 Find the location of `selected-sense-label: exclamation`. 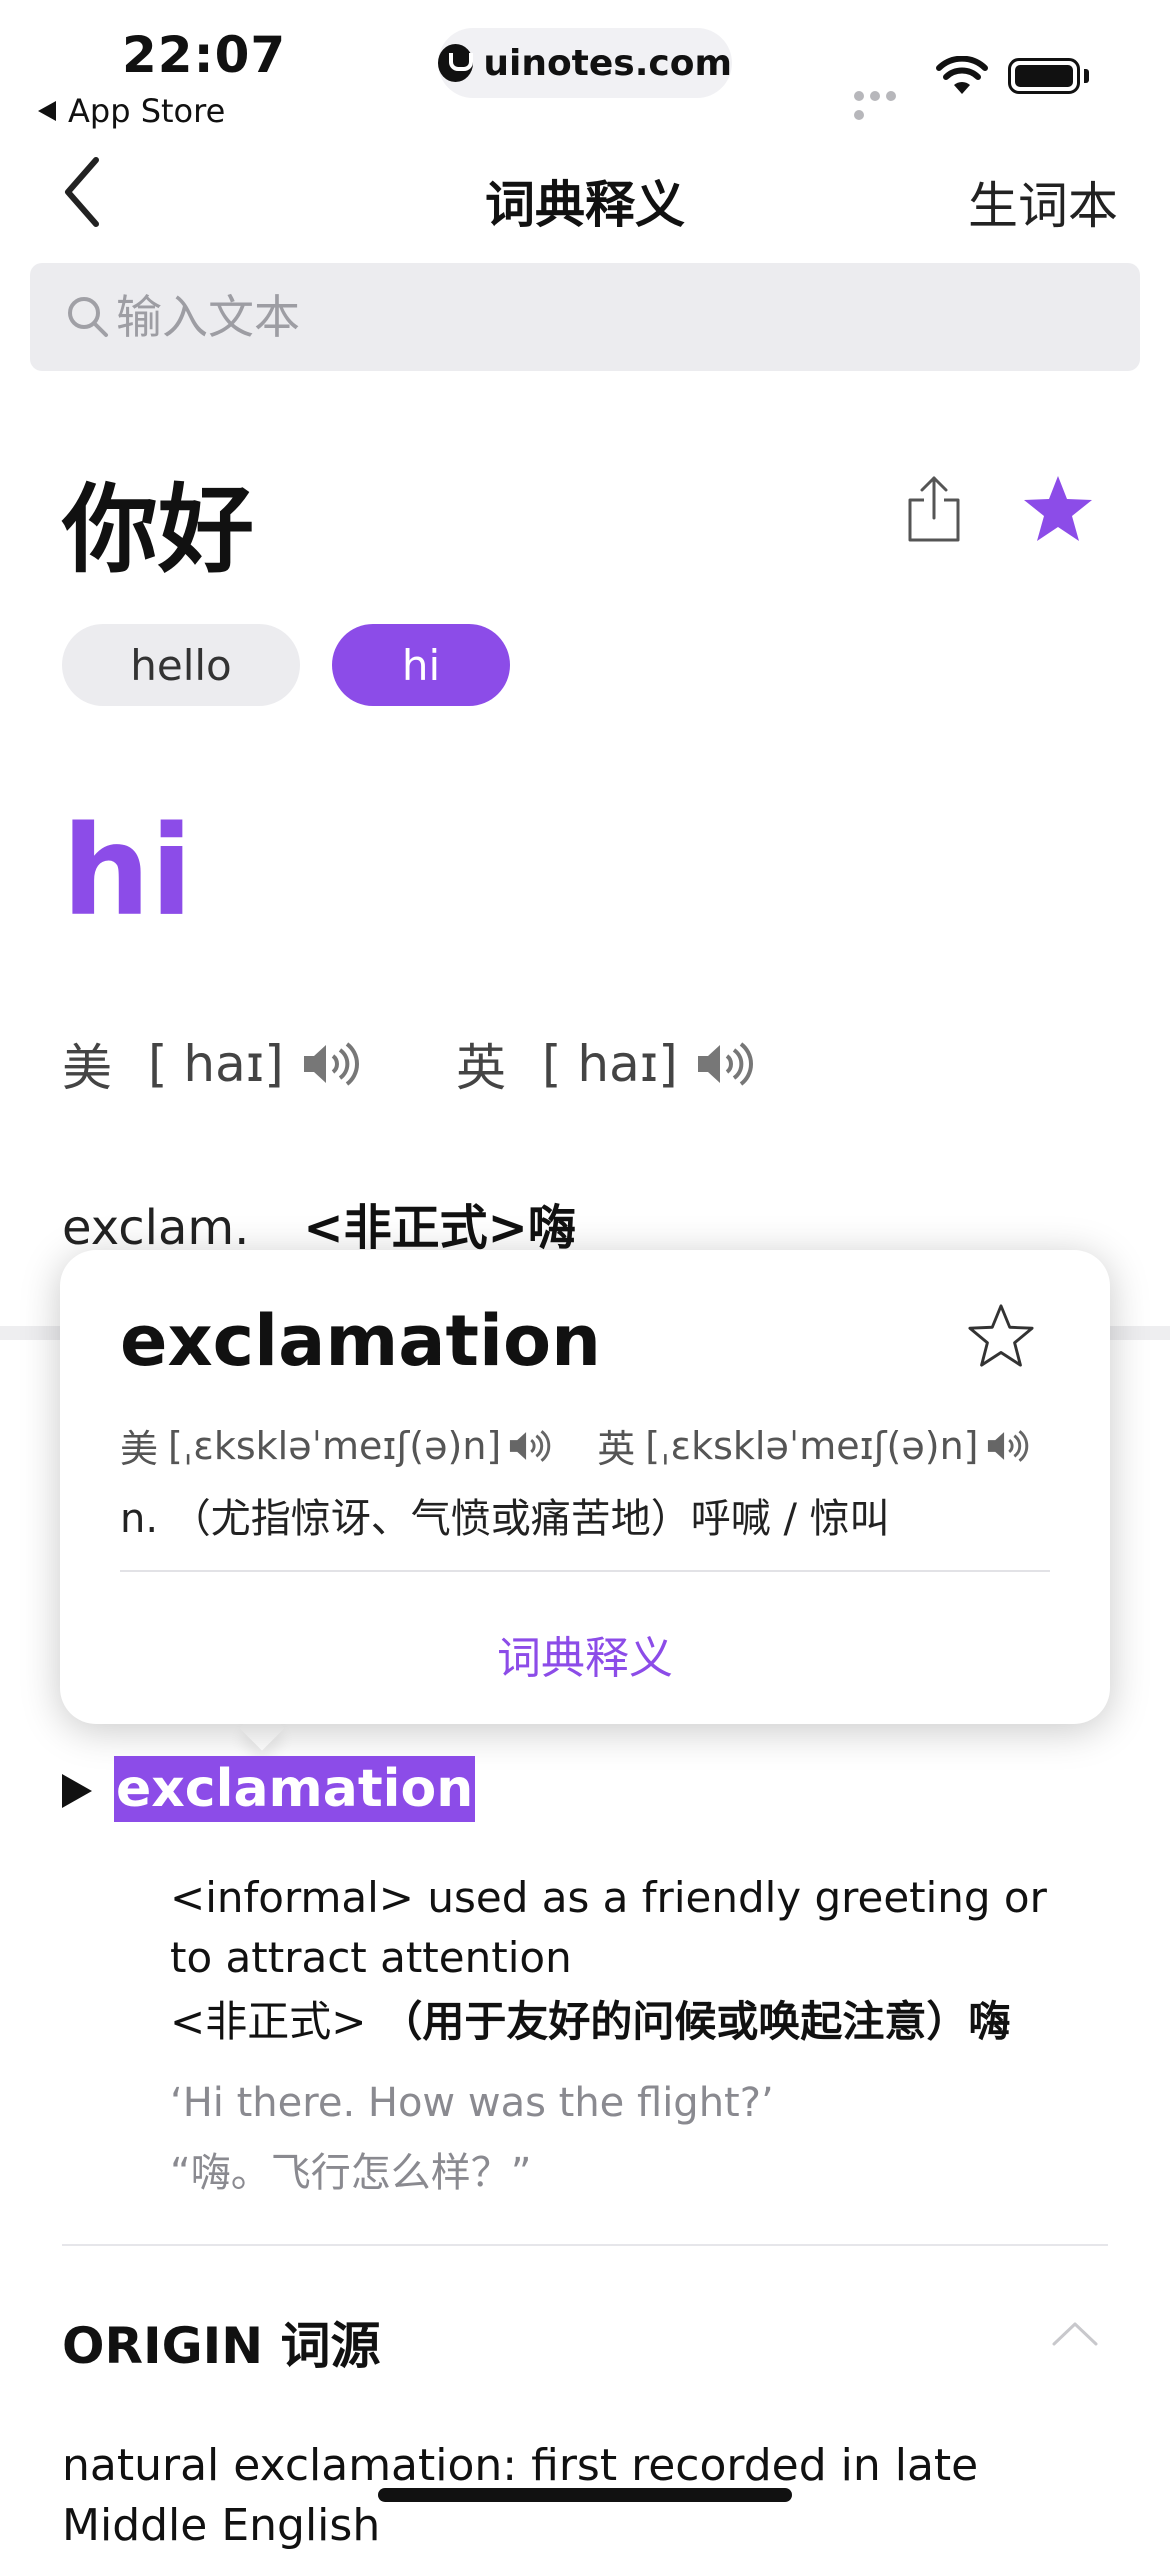

selected-sense-label: exclamation is located at coordinates (295, 1789).